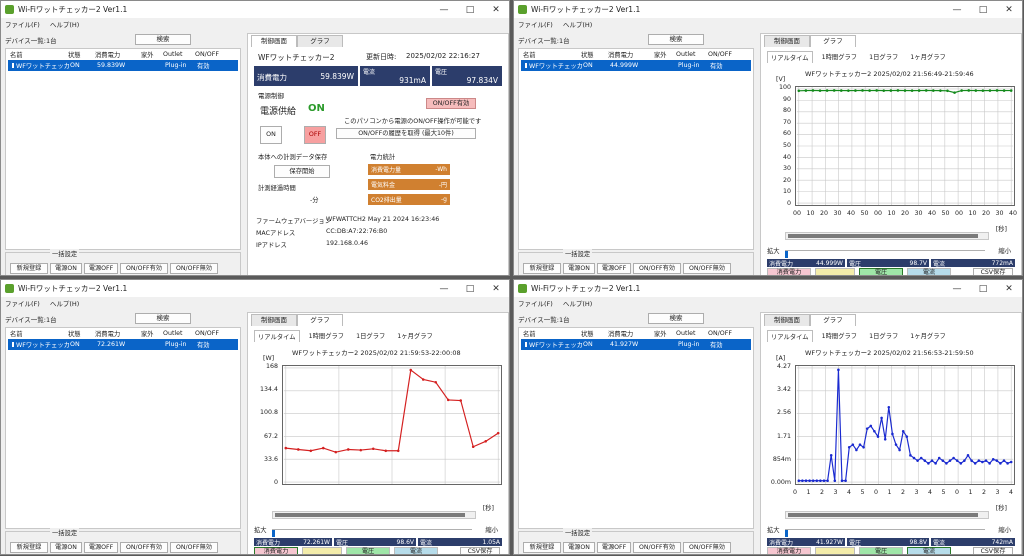 The width and height of the screenshot is (1024, 556). What do you see at coordinates (271, 135) in the screenshot?
I see `on-button: ON` at bounding box center [271, 135].